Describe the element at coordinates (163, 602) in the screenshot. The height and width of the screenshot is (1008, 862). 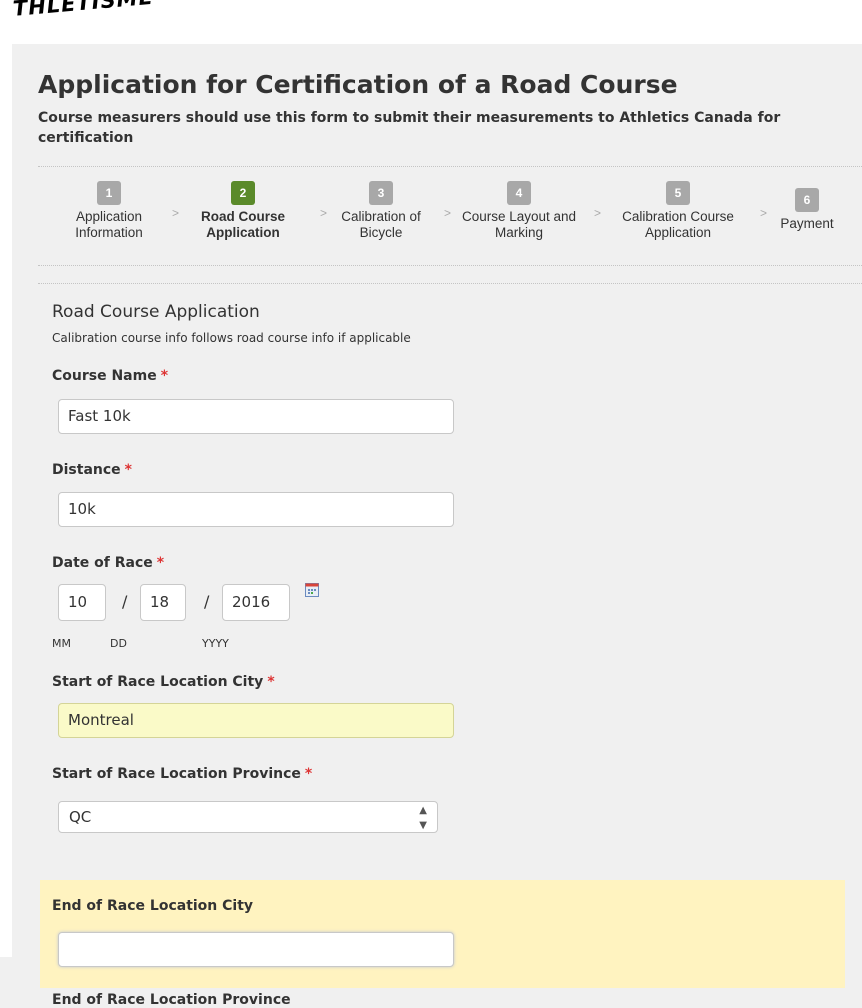
I see `date-day-input: 18` at that location.